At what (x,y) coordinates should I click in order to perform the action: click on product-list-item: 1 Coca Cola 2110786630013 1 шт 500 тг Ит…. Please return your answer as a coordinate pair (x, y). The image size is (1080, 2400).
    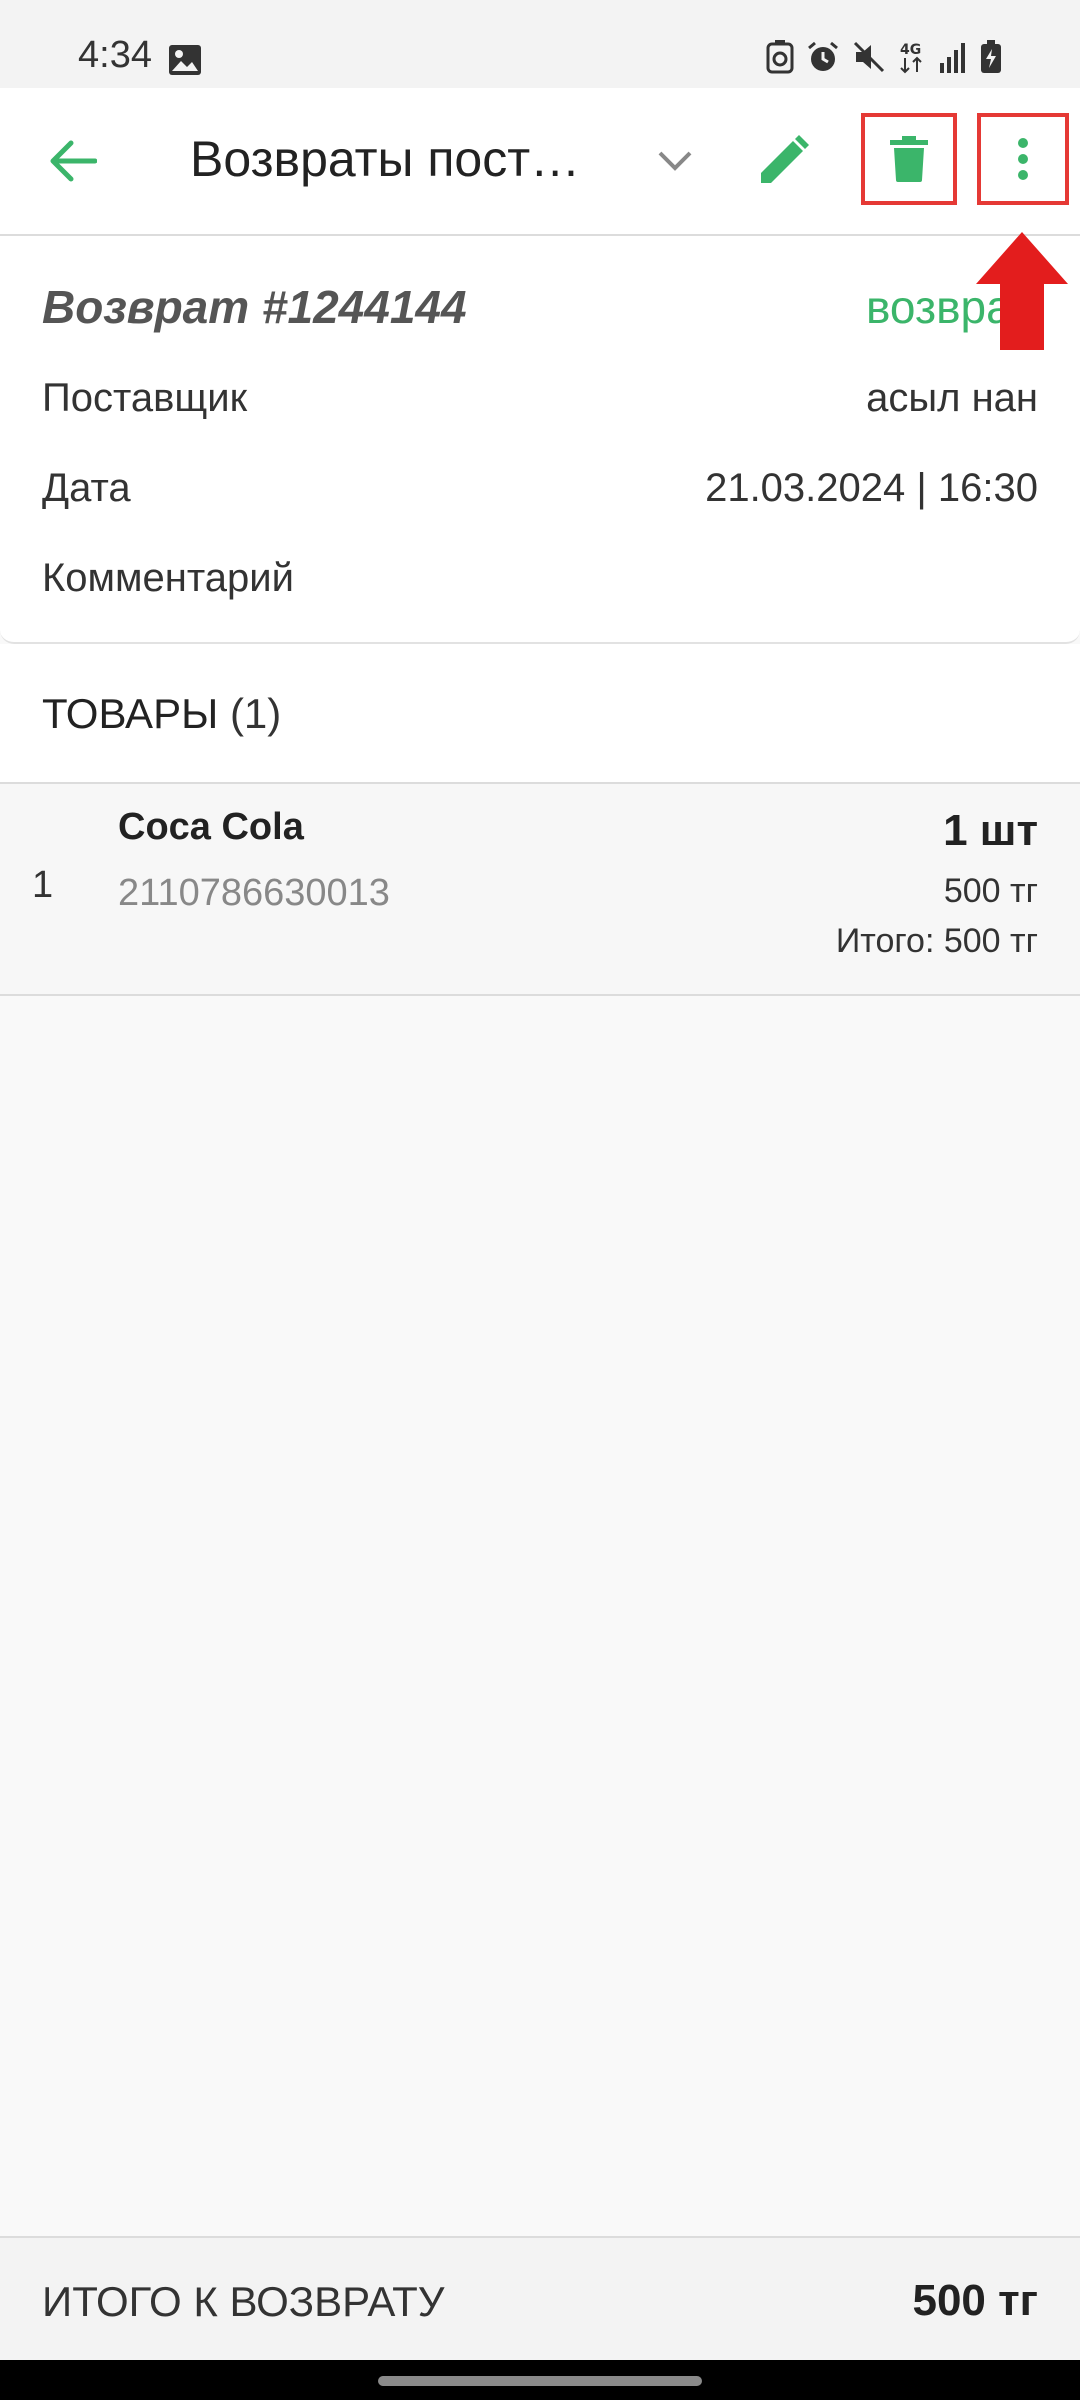
    Looking at the image, I should click on (540, 890).